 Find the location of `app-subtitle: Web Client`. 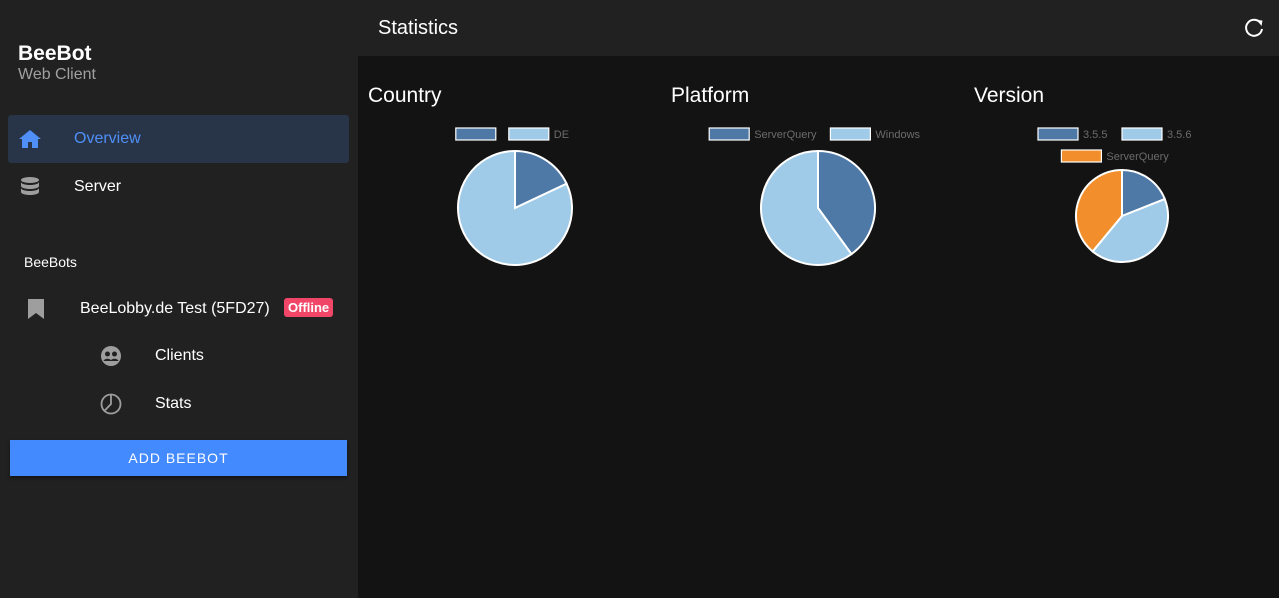

app-subtitle: Web Client is located at coordinates (57, 74).